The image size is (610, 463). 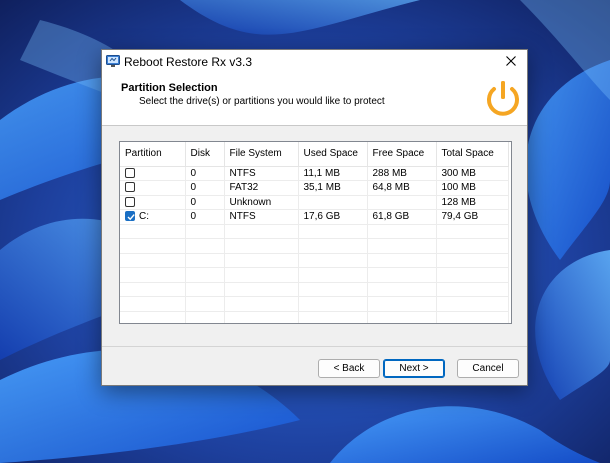 What do you see at coordinates (503, 99) in the screenshot?
I see `power-icon` at bounding box center [503, 99].